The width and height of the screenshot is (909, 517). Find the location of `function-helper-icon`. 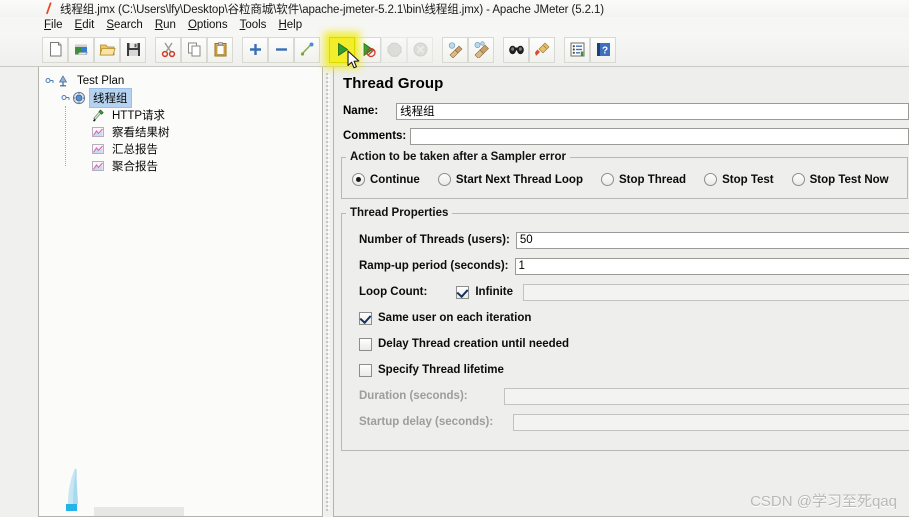

function-helper-icon is located at coordinates (577, 49).